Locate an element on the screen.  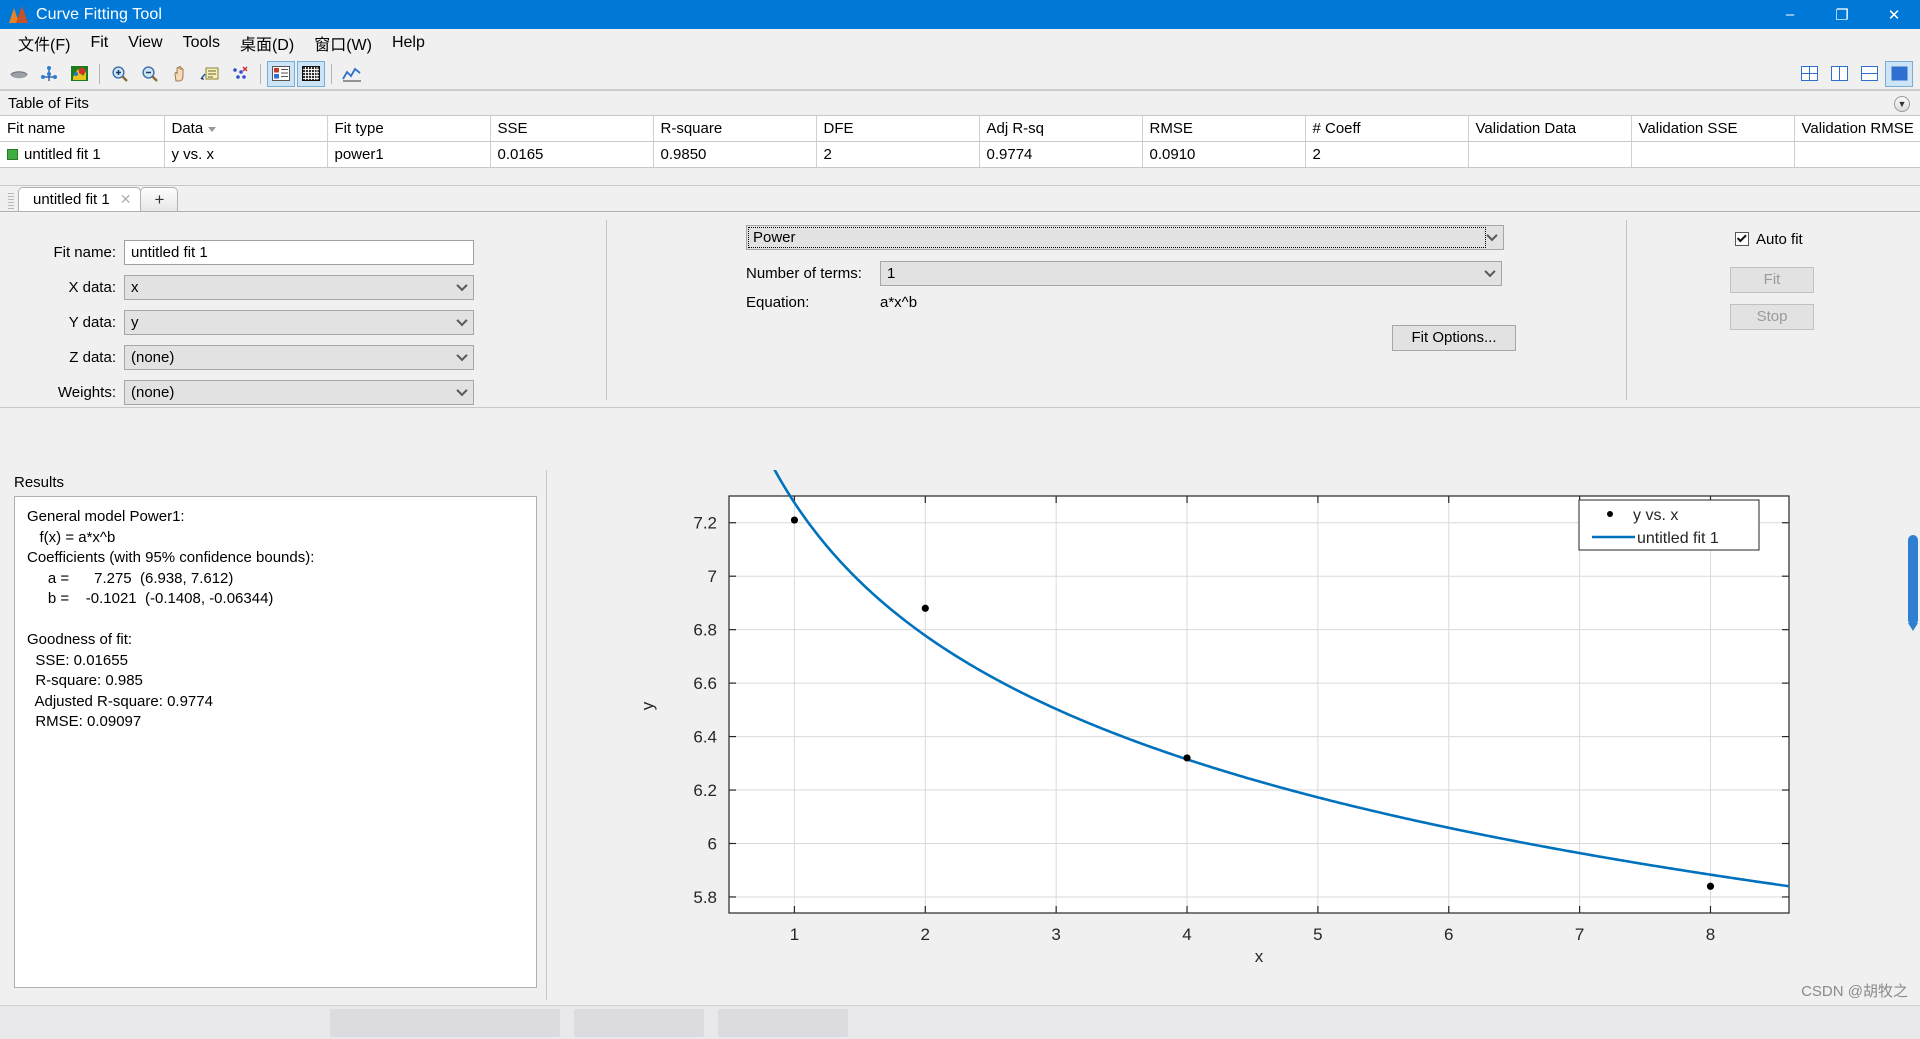
equation-label: Equation: is located at coordinates (778, 302).